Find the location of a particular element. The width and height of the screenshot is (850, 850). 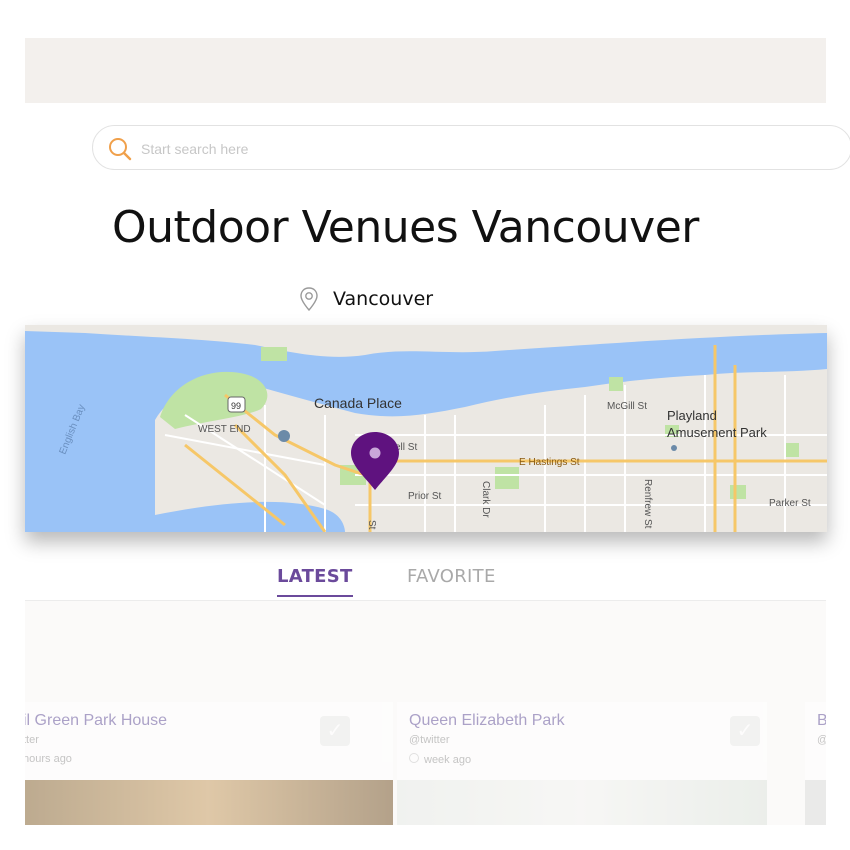

map-label-playland-2: Amusement Park is located at coordinates (717, 432).